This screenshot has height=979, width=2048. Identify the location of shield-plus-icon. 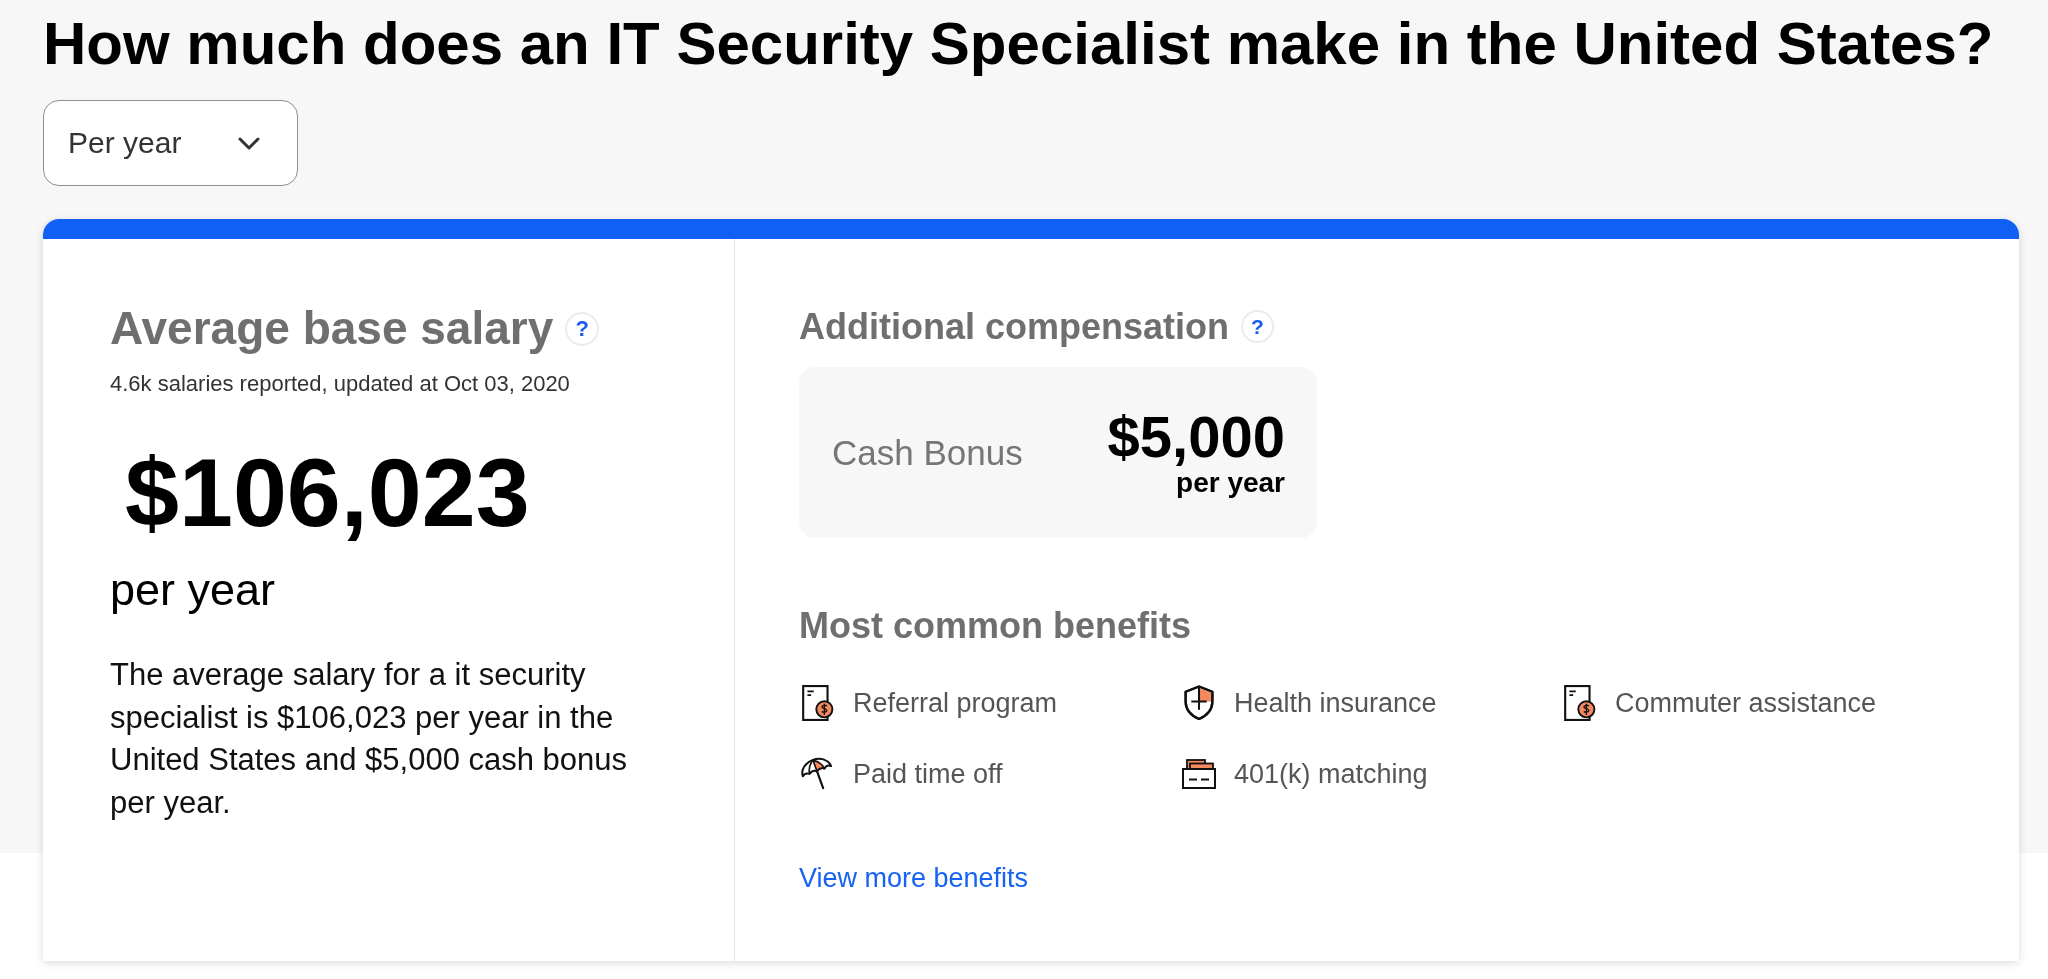
(1199, 703).